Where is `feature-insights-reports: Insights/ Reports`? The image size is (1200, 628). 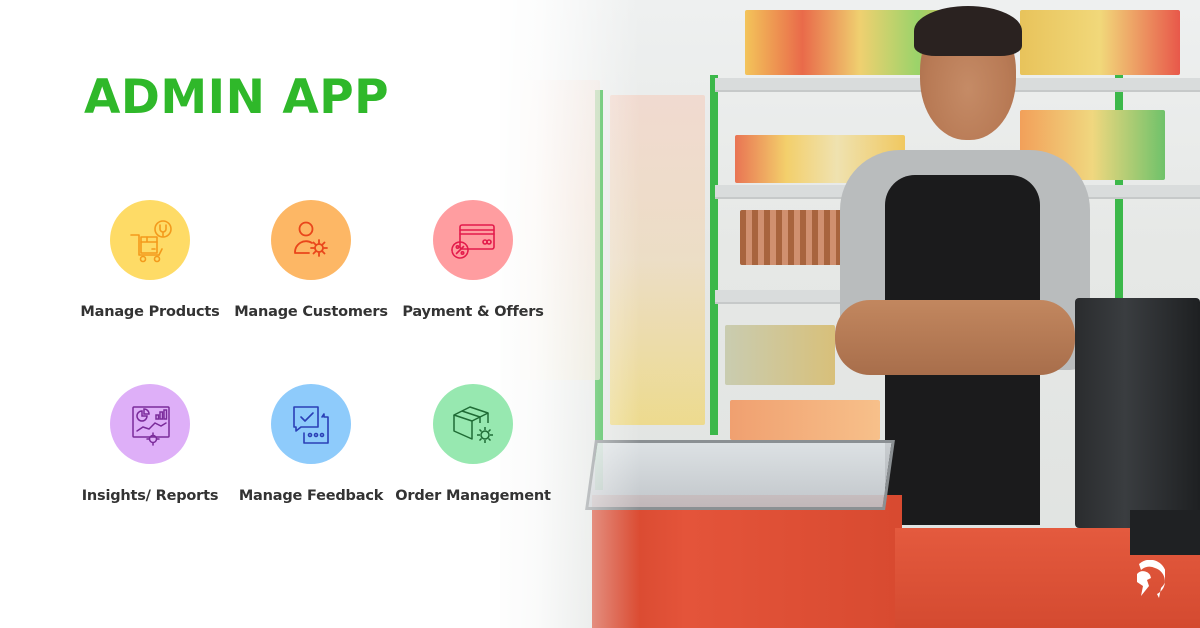
feature-insights-reports: Insights/ Reports is located at coordinates (150, 444).